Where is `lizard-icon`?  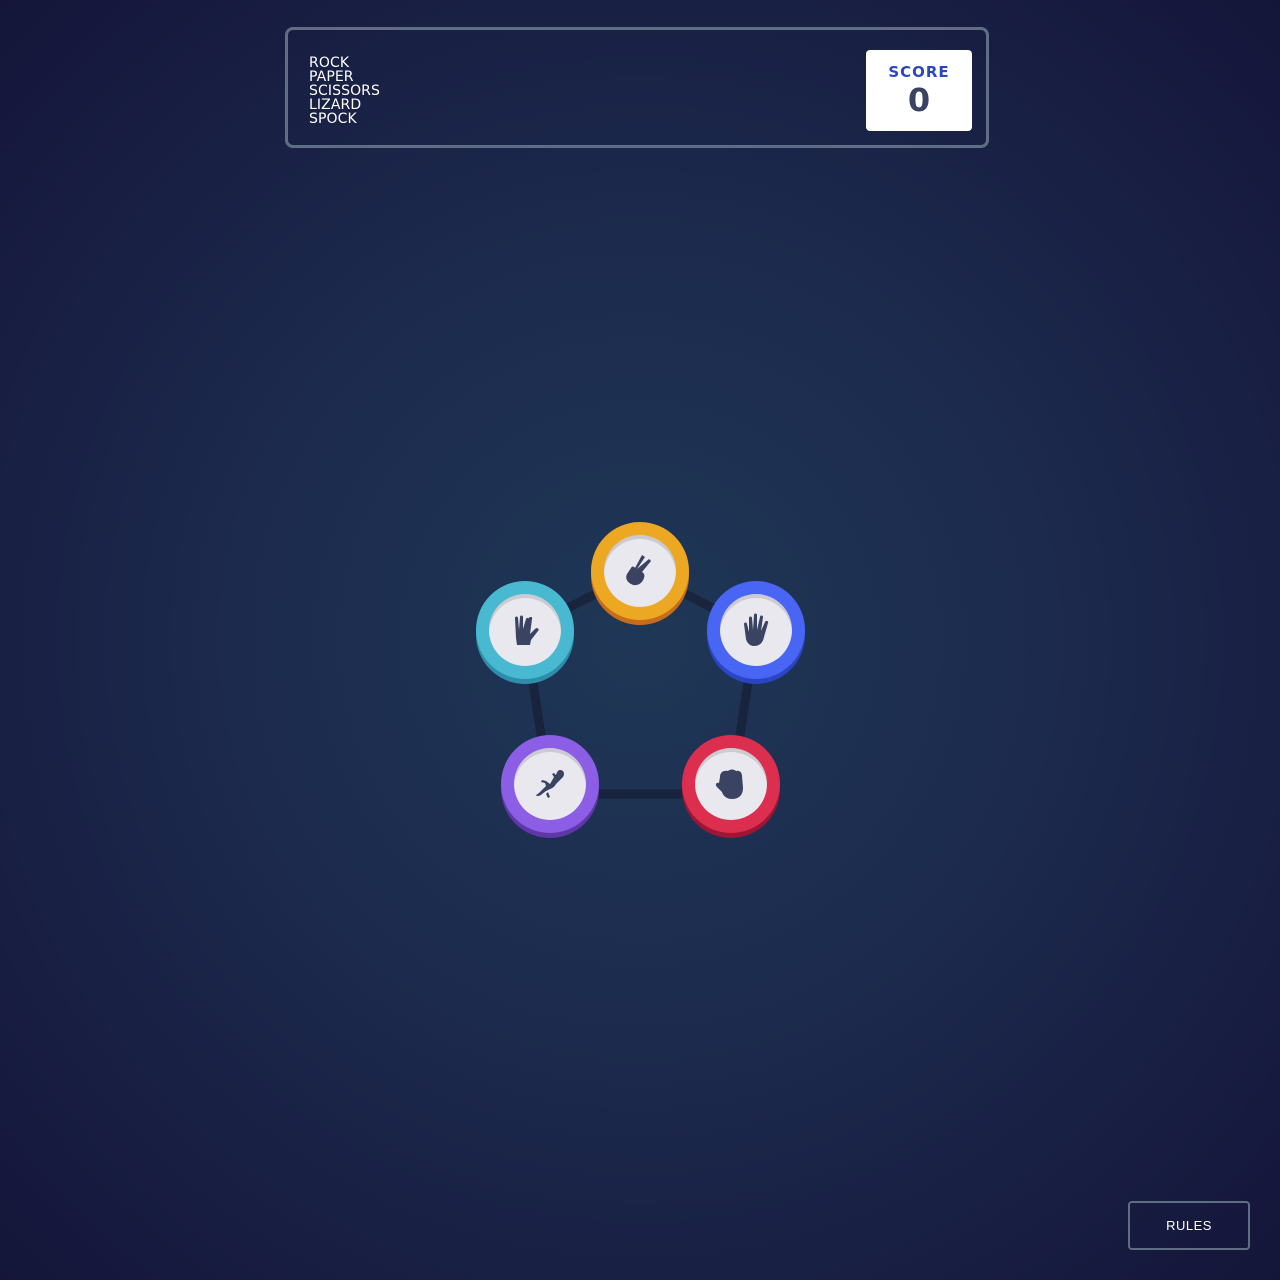 lizard-icon is located at coordinates (550, 784).